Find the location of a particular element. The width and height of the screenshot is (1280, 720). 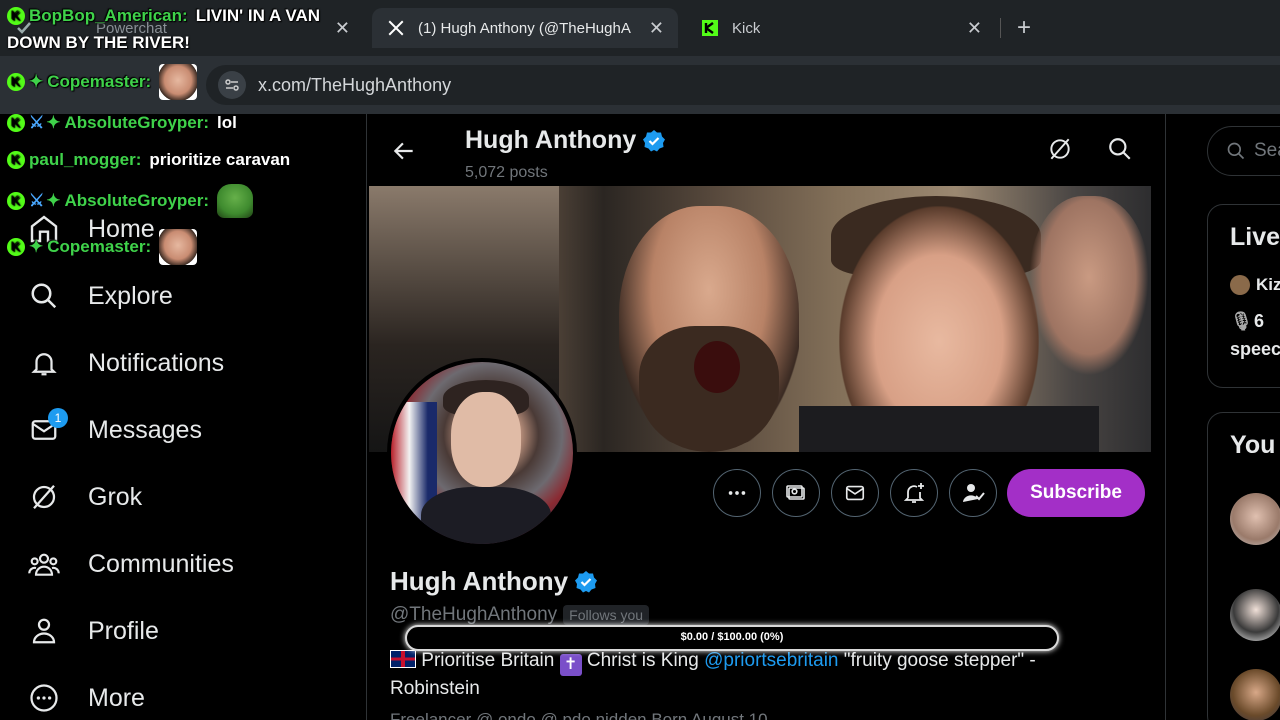

bio-text-1: Prioritise Britain is located at coordinates (488, 660).